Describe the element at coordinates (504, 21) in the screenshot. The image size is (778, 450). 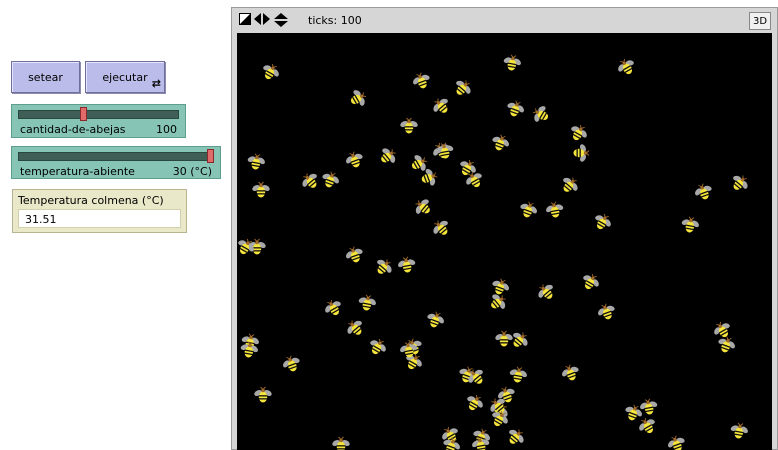
I see `view-toolbar: ticks: 100 3D` at that location.